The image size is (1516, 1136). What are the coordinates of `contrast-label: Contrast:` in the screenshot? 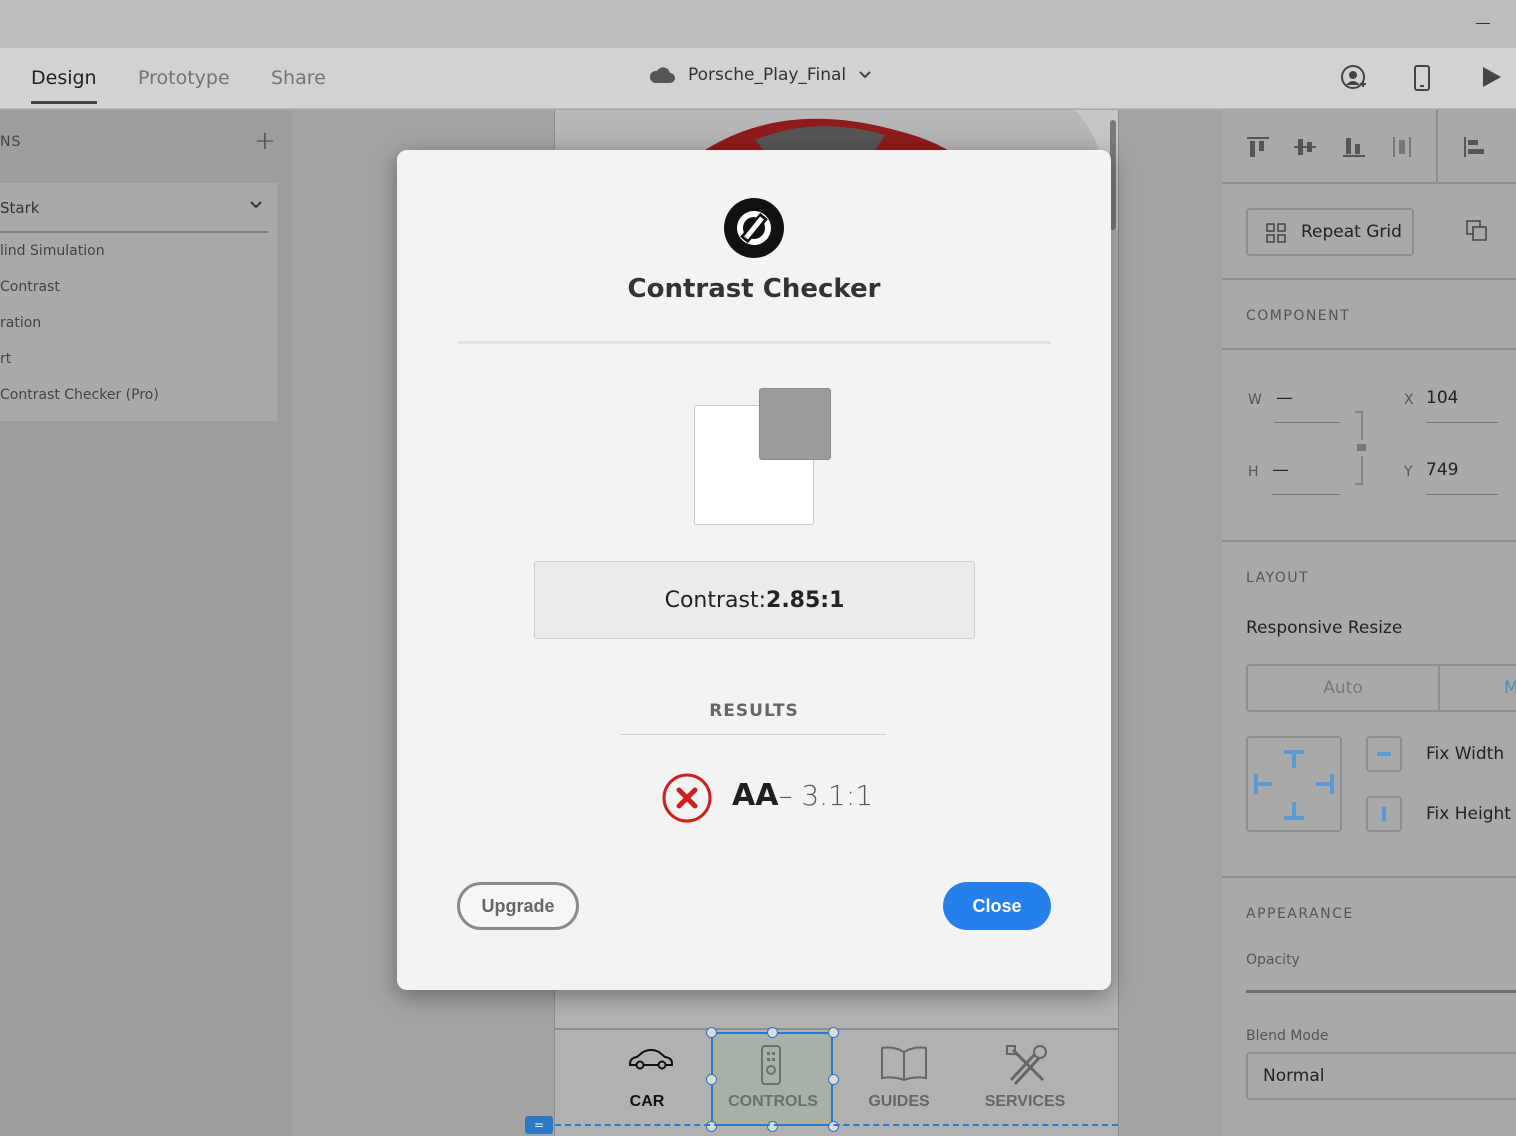 It's located at (715, 600).